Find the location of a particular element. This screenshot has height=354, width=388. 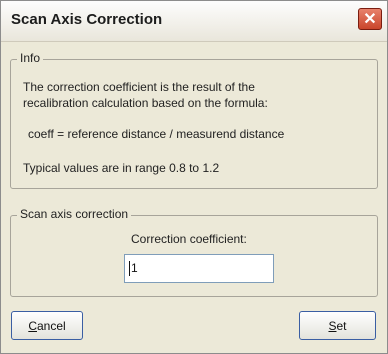

window-title: Scan Axis Correction is located at coordinates (87, 19).